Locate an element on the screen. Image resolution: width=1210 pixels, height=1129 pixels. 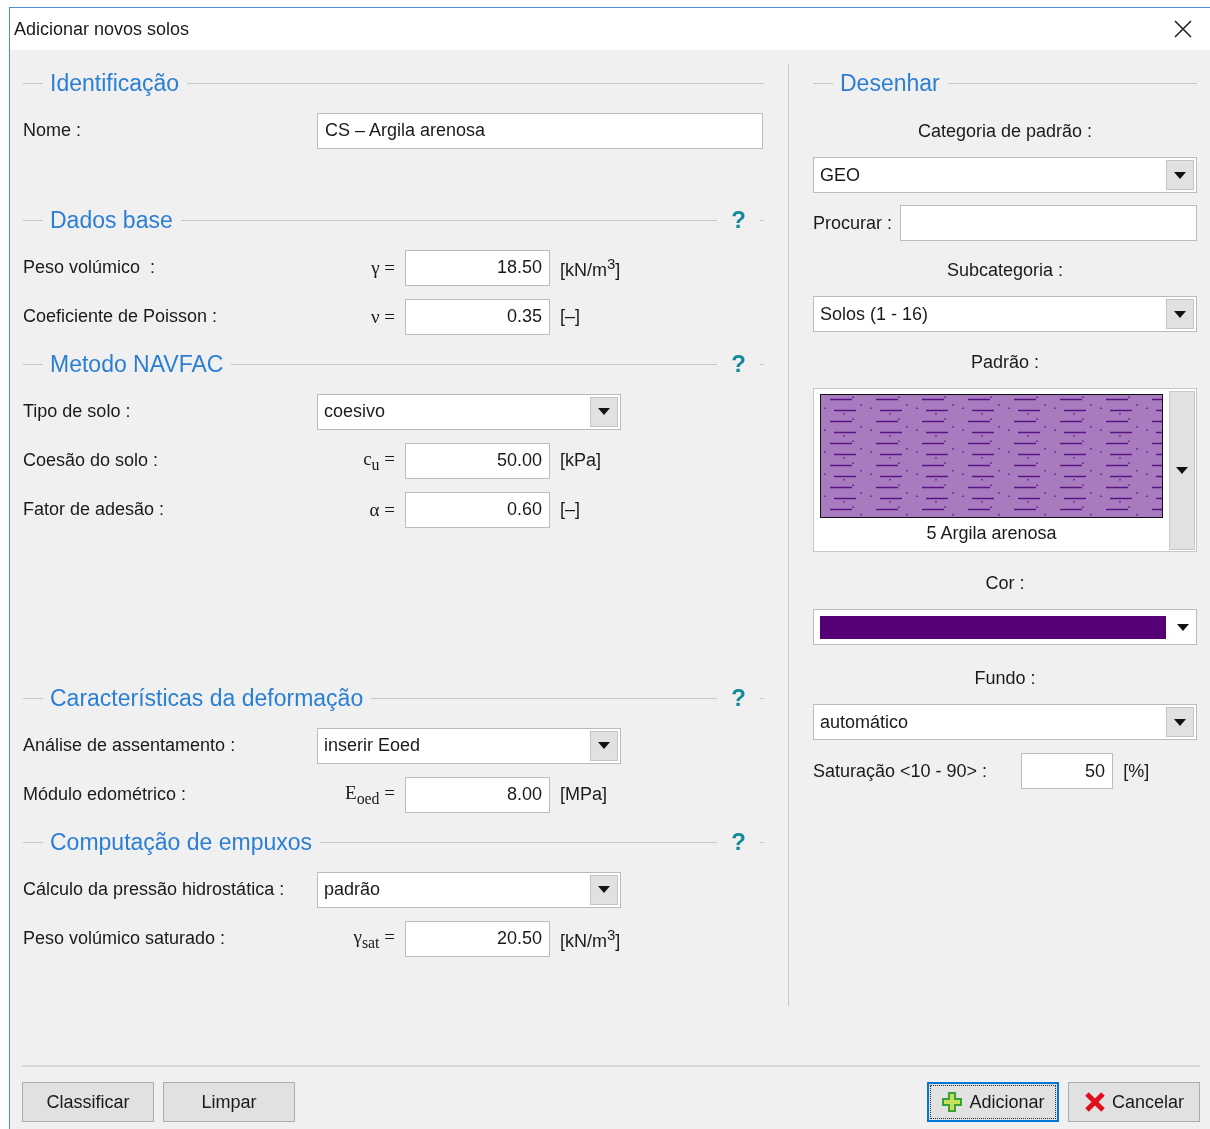
button: Cancelar is located at coordinates (1134, 1102).